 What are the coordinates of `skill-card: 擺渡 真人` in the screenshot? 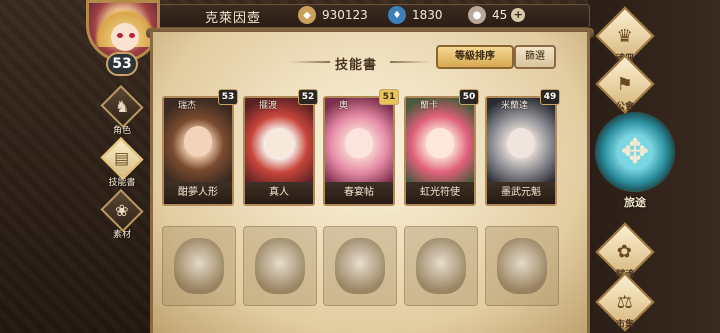 It's located at (279, 151).